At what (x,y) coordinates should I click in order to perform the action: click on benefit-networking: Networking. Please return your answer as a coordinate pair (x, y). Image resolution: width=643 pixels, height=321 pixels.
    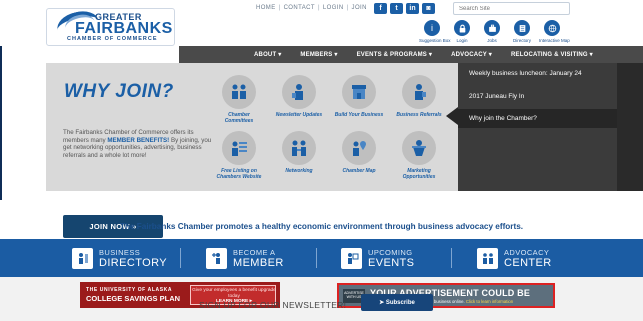
    Looking at the image, I should click on (299, 152).